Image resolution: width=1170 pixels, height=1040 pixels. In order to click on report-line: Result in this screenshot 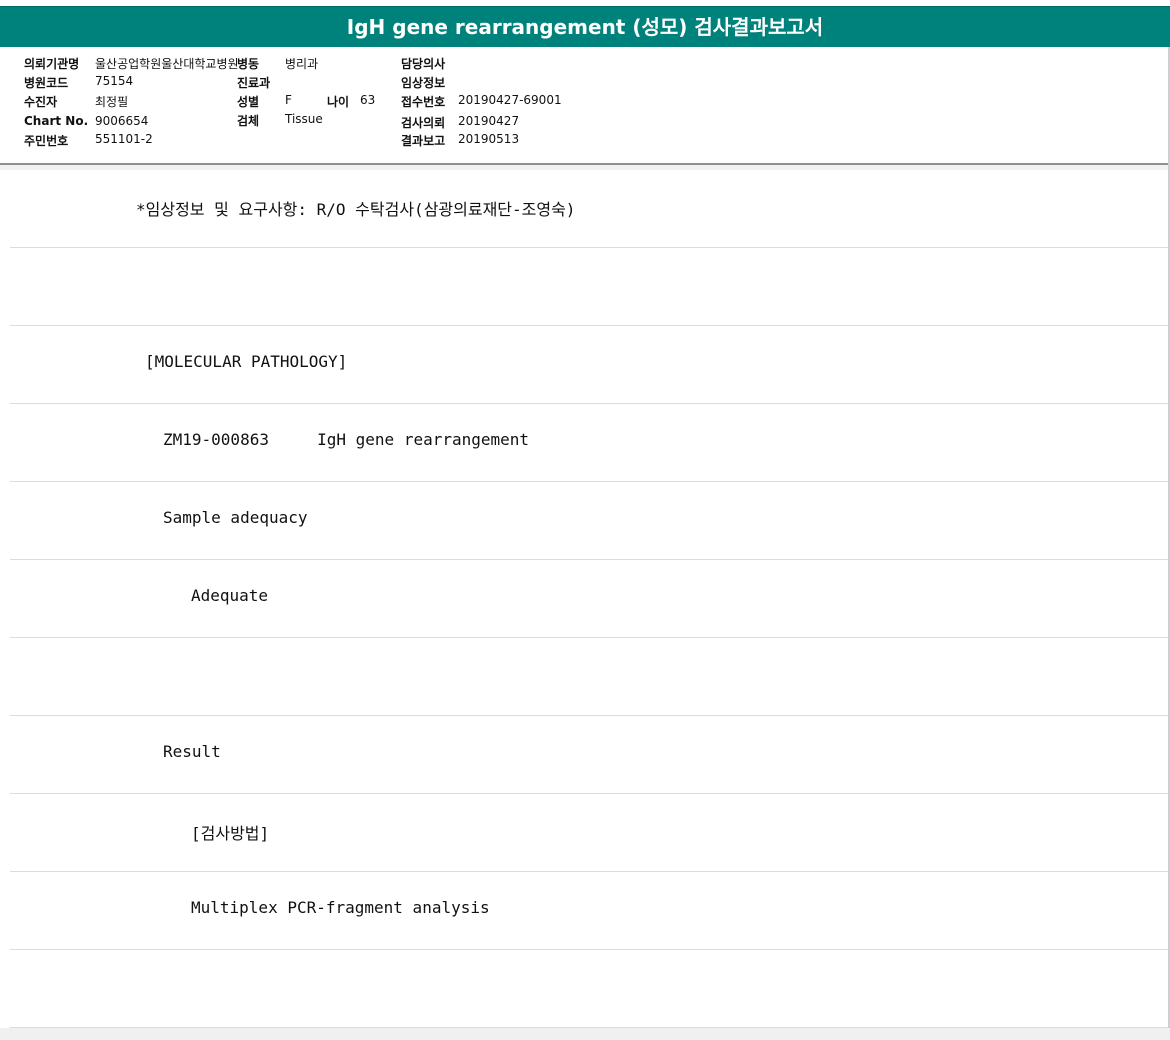, I will do `click(589, 755)`.